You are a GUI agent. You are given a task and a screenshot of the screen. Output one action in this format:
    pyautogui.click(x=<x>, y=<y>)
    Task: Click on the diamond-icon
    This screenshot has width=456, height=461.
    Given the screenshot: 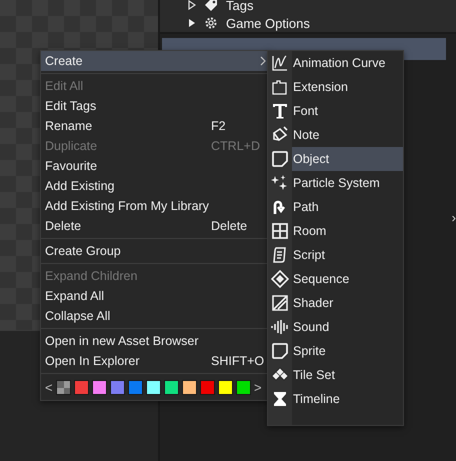 What is the action you would take?
    pyautogui.click(x=280, y=279)
    